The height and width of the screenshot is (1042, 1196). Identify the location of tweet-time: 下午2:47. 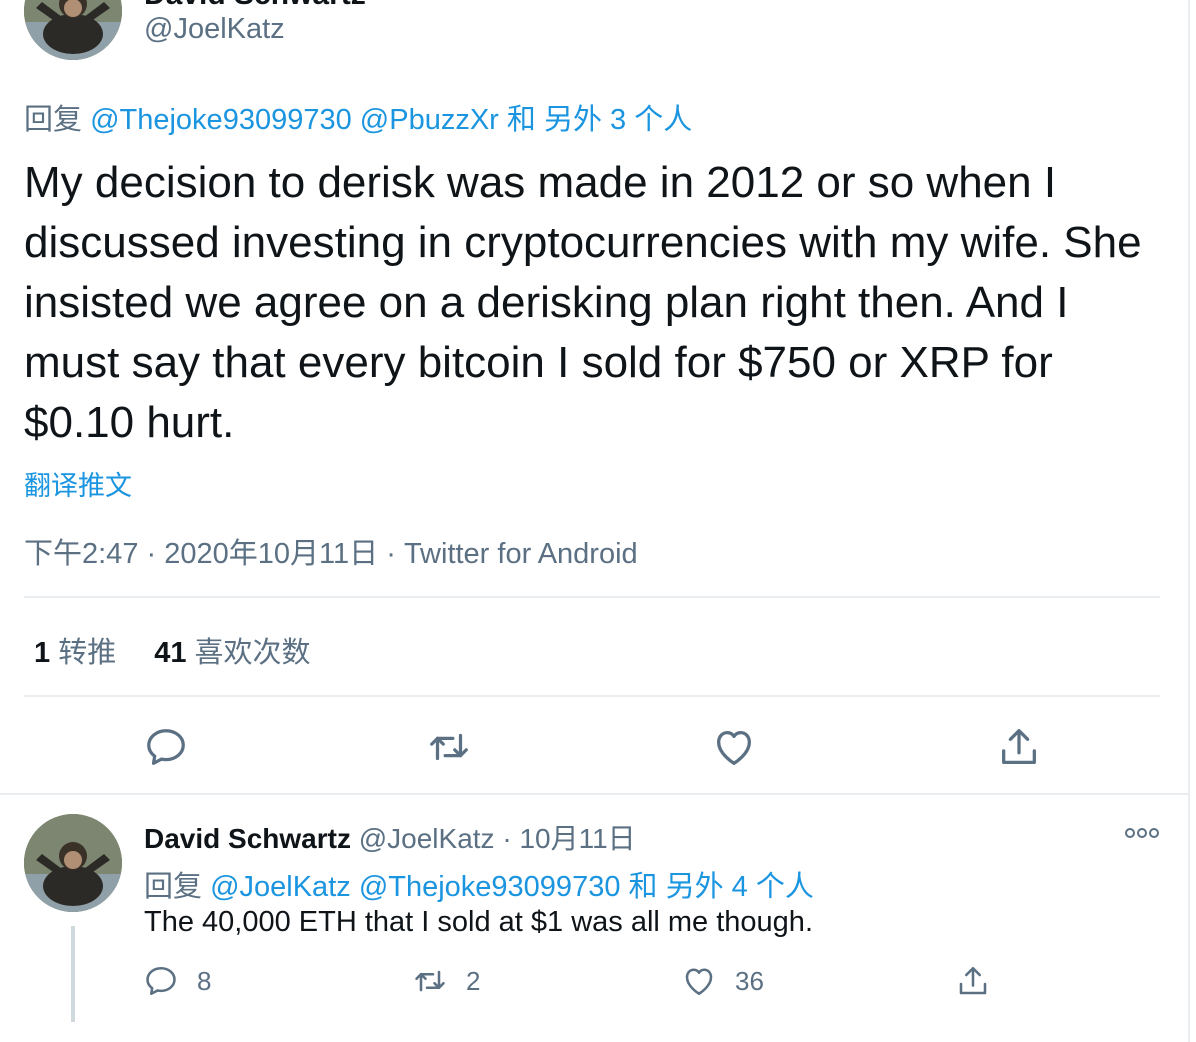
(81, 554).